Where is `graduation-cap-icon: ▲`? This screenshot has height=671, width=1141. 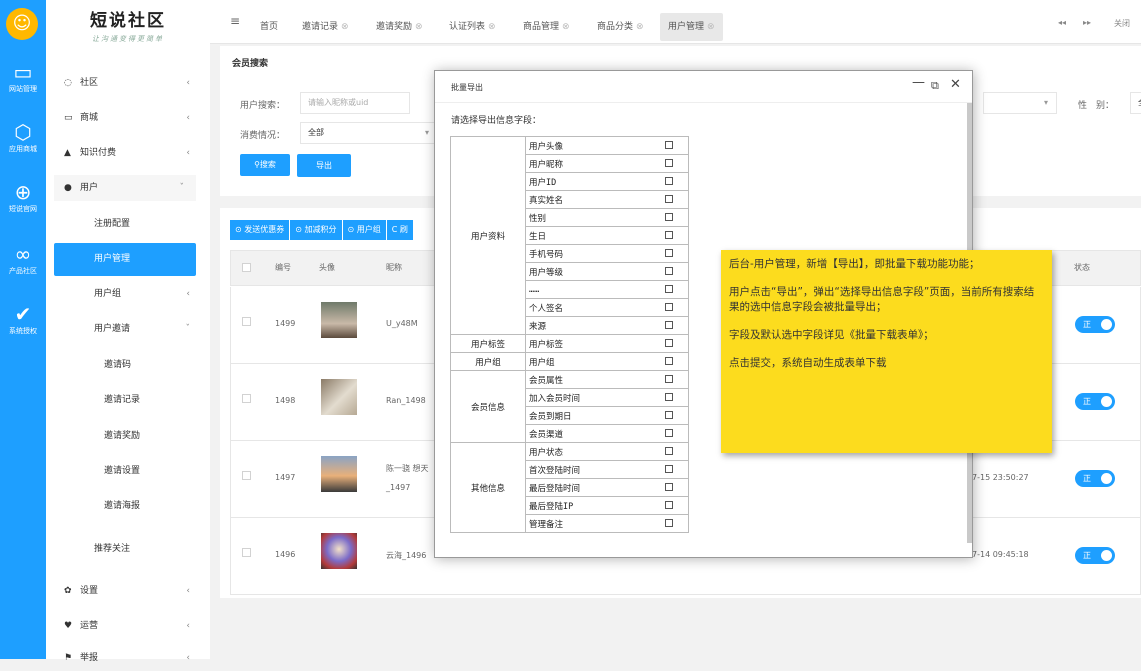 graduation-cap-icon: ▲ is located at coordinates (67, 153).